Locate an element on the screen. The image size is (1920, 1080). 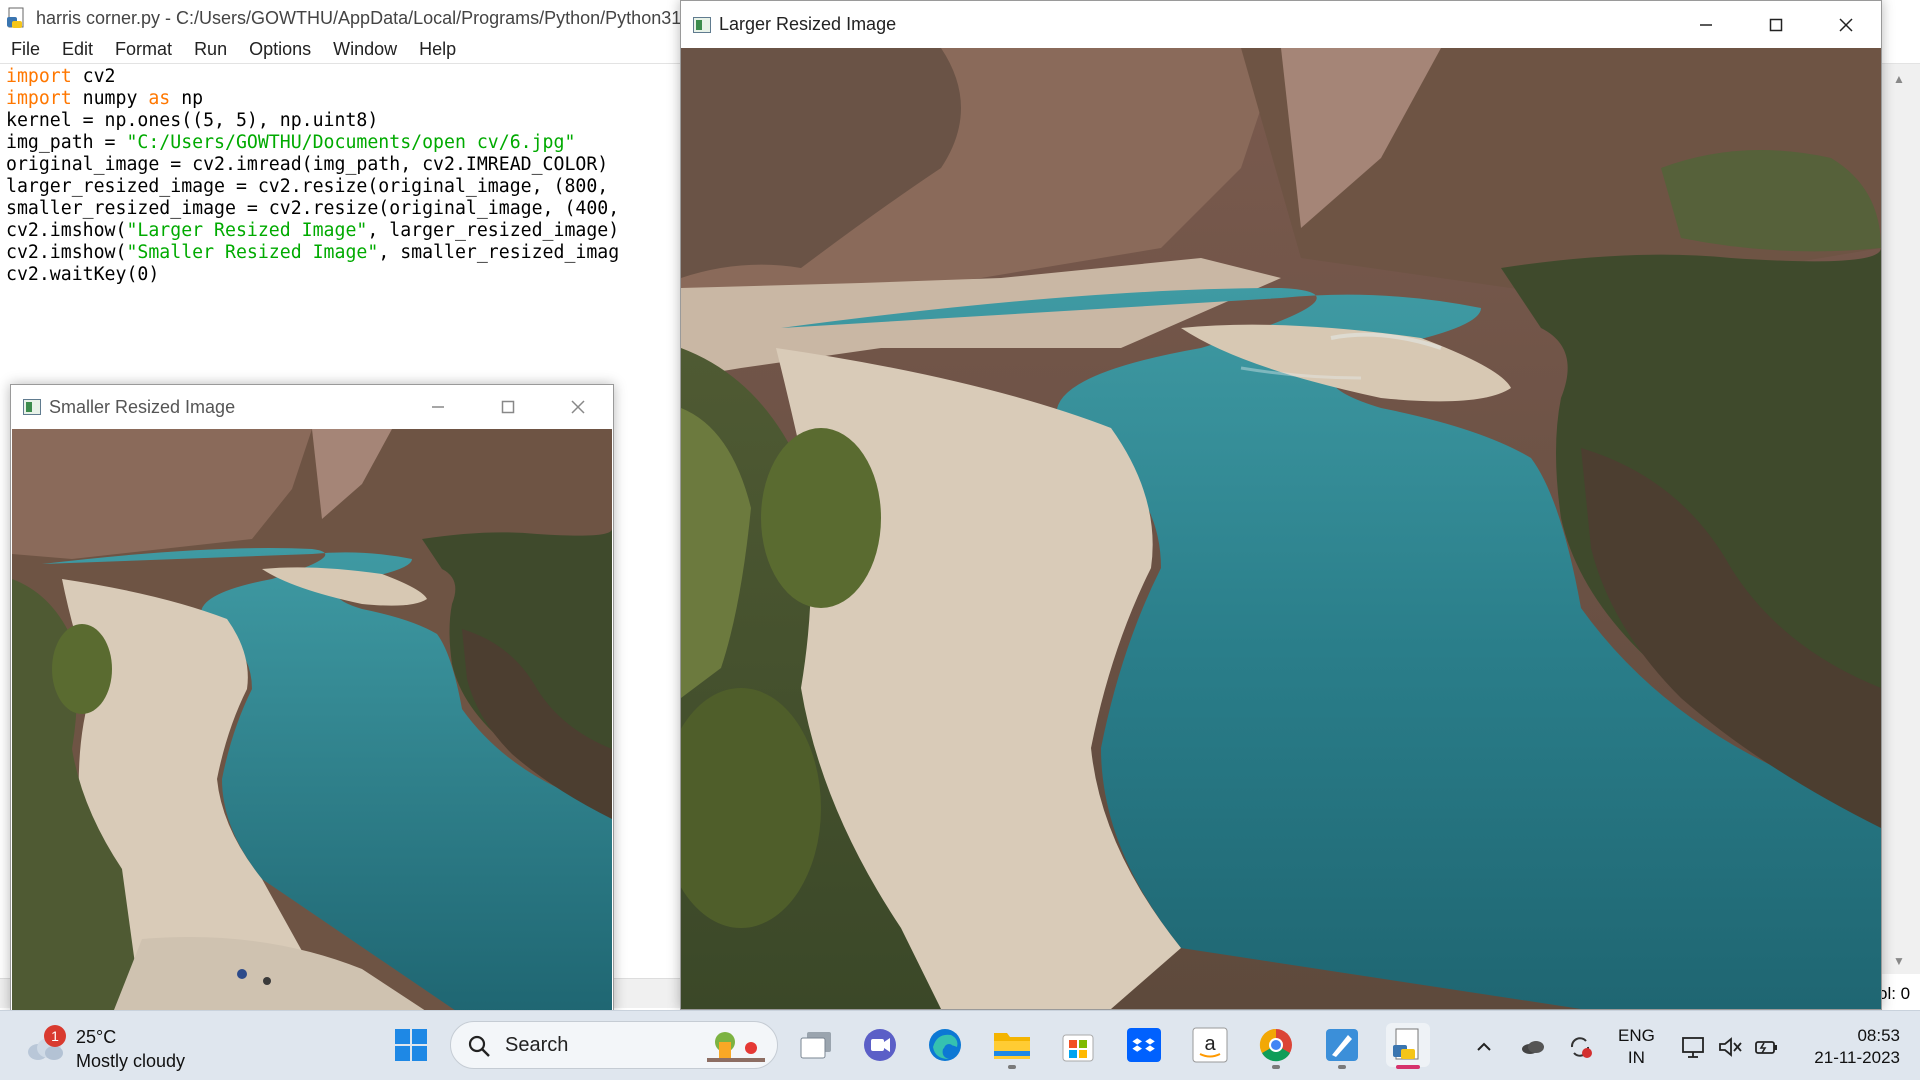
file-explorer-icon is located at coordinates (1012, 1046).